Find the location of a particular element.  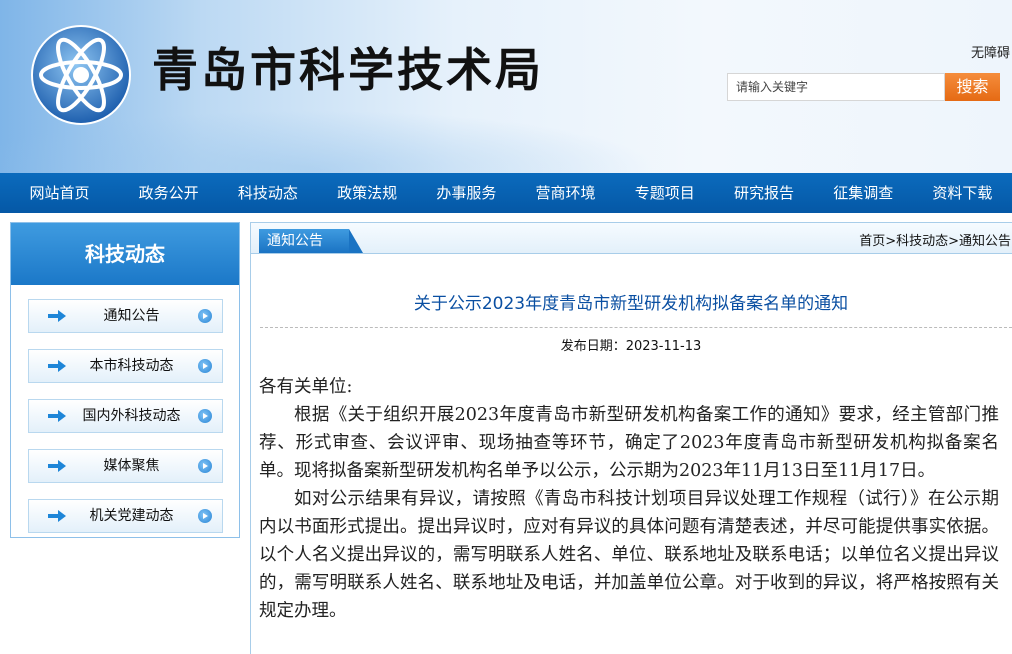

nav-item-downloads: 资料下载 is located at coordinates (962, 193).